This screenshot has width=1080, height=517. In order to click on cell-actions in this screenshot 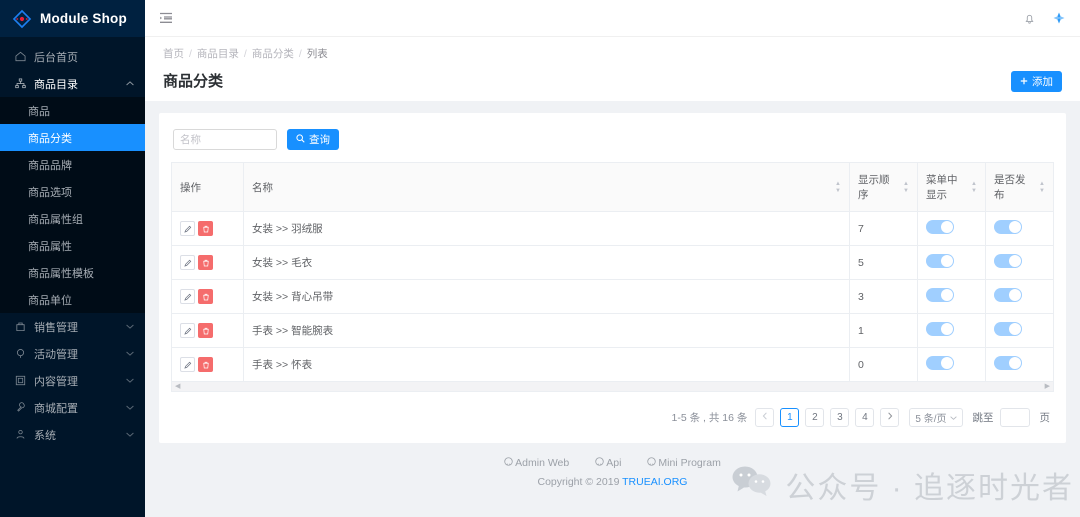, I will do `click(207, 262)`.